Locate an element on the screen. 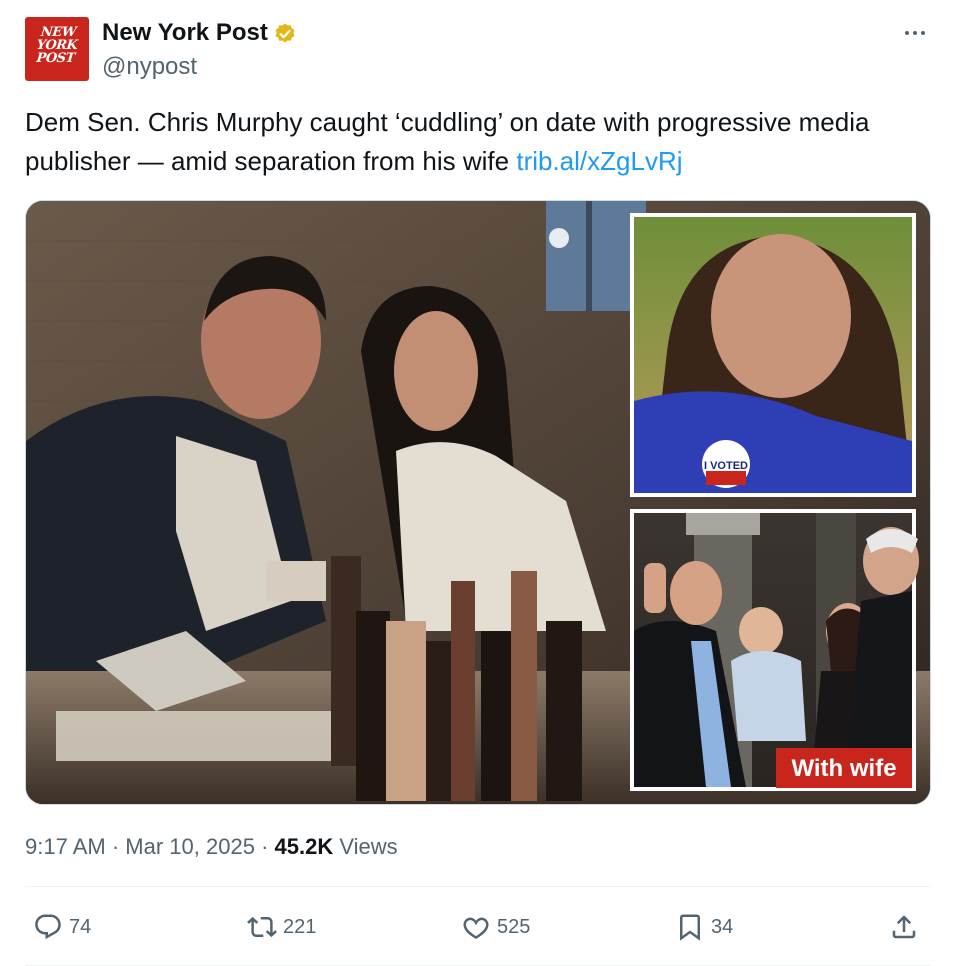  action-bar: 74 221 525 34 is located at coordinates (478, 927).